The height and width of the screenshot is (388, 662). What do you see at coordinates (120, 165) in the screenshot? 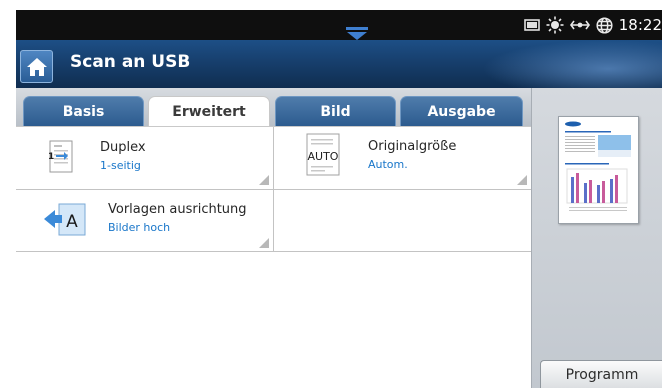
I see `option-duplex-value: 1-seitig` at bounding box center [120, 165].